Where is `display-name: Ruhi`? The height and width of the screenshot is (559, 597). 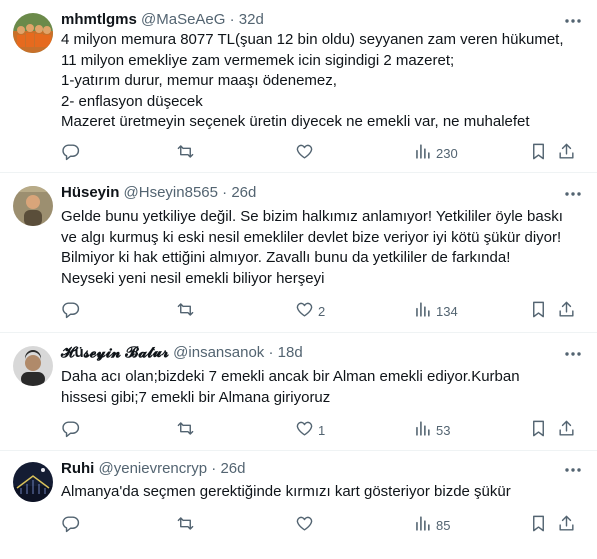
display-name: Ruhi is located at coordinates (77, 468).